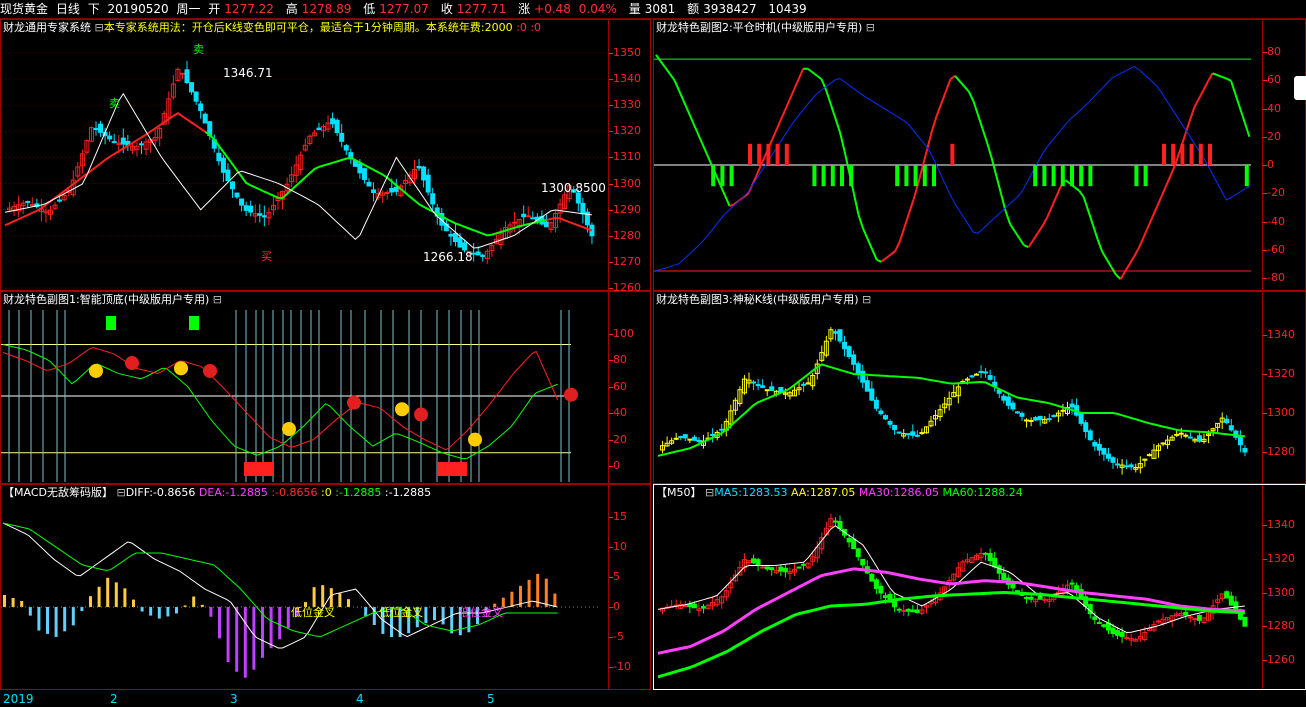  I want to click on sub1-panel: 财龙特色副图1:智能顶底(中级版用户专用) ⊟ 100 80 60 40 20 0, so click(325, 387).